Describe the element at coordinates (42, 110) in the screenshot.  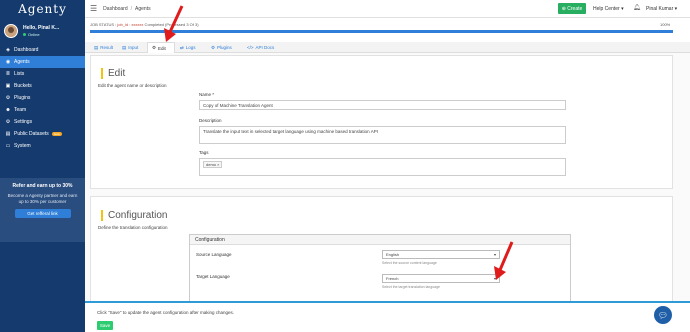
I see `sidebar-item-team: ☻ Team` at that location.